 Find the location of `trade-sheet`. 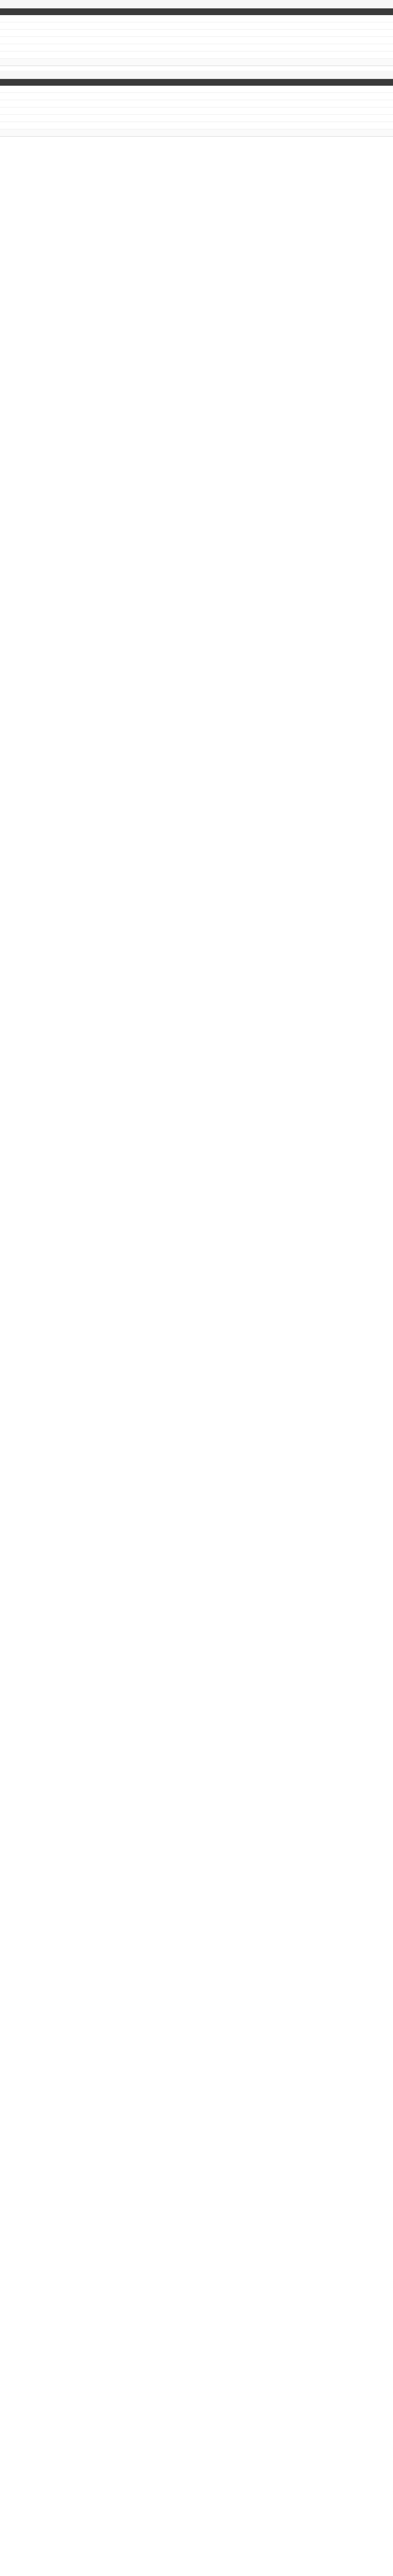

trade-sheet is located at coordinates (197, 70).